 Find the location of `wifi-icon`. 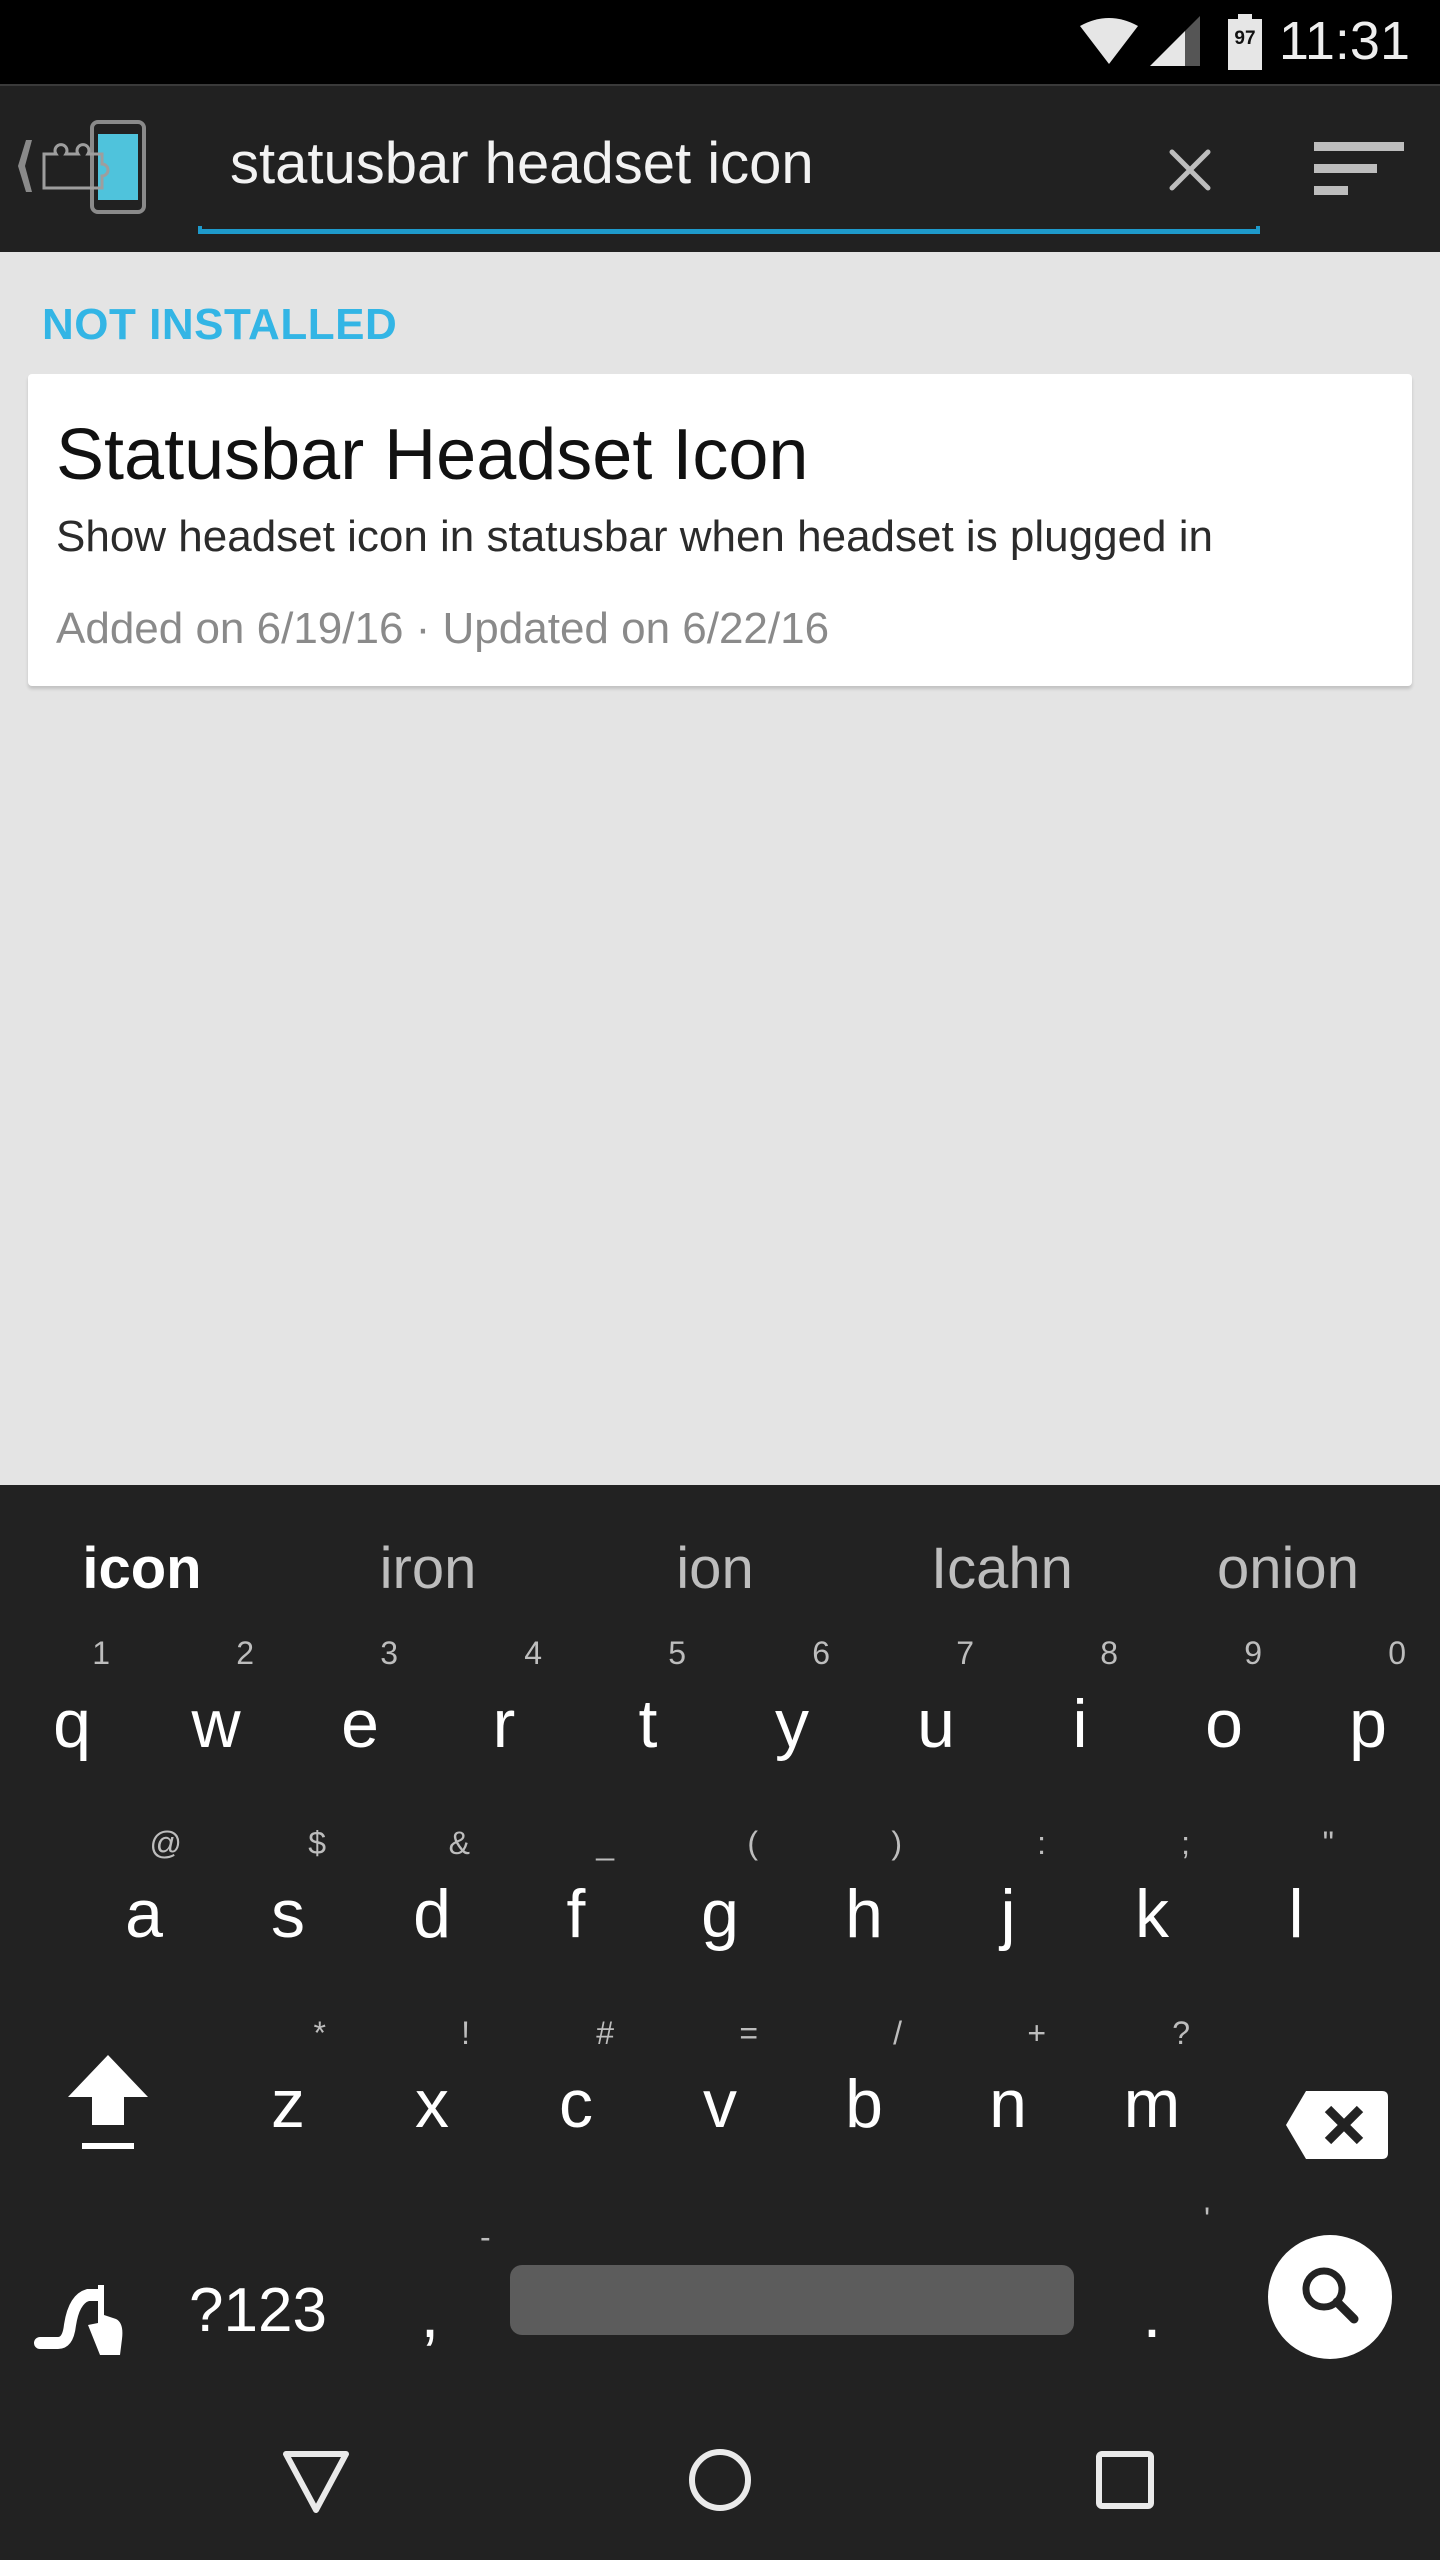

wifi-icon is located at coordinates (1109, 41).